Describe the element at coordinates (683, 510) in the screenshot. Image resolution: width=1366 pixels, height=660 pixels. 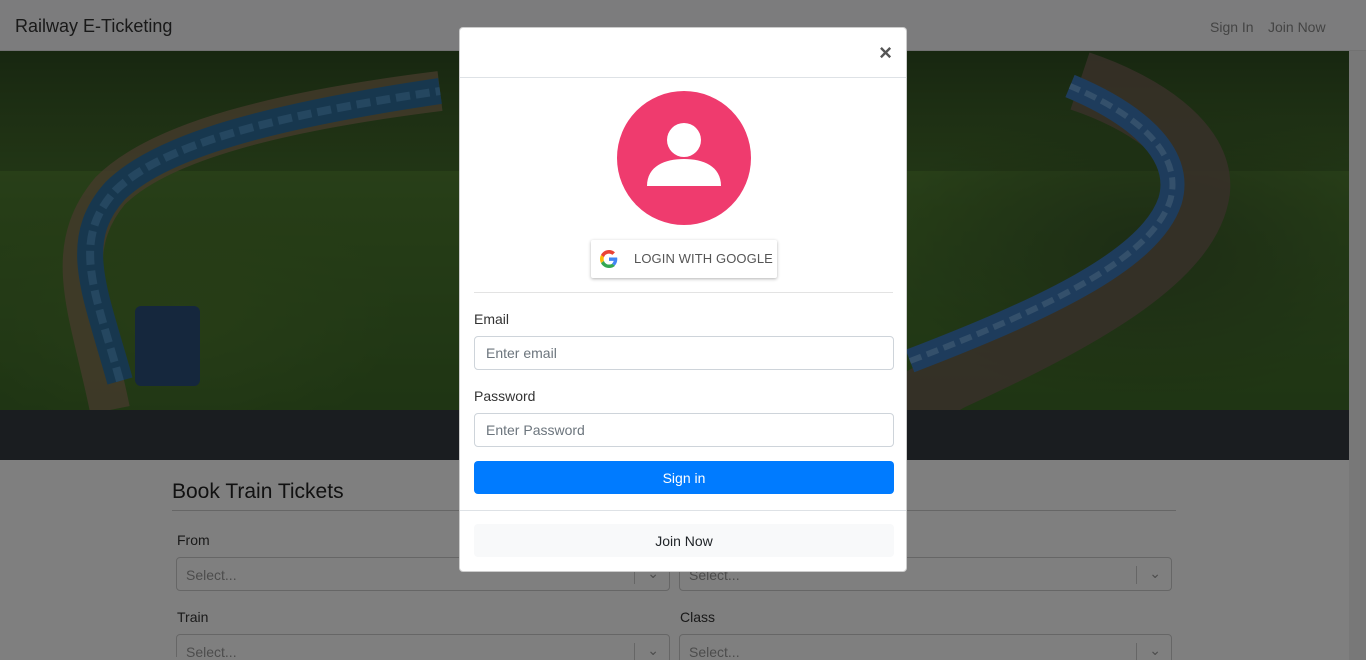
I see `modal-footer-divider` at that location.